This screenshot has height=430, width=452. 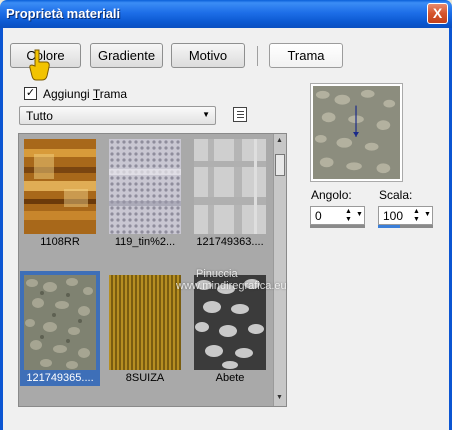 I want to click on category-dropdown: Tutto ▼, so click(x=117, y=115).